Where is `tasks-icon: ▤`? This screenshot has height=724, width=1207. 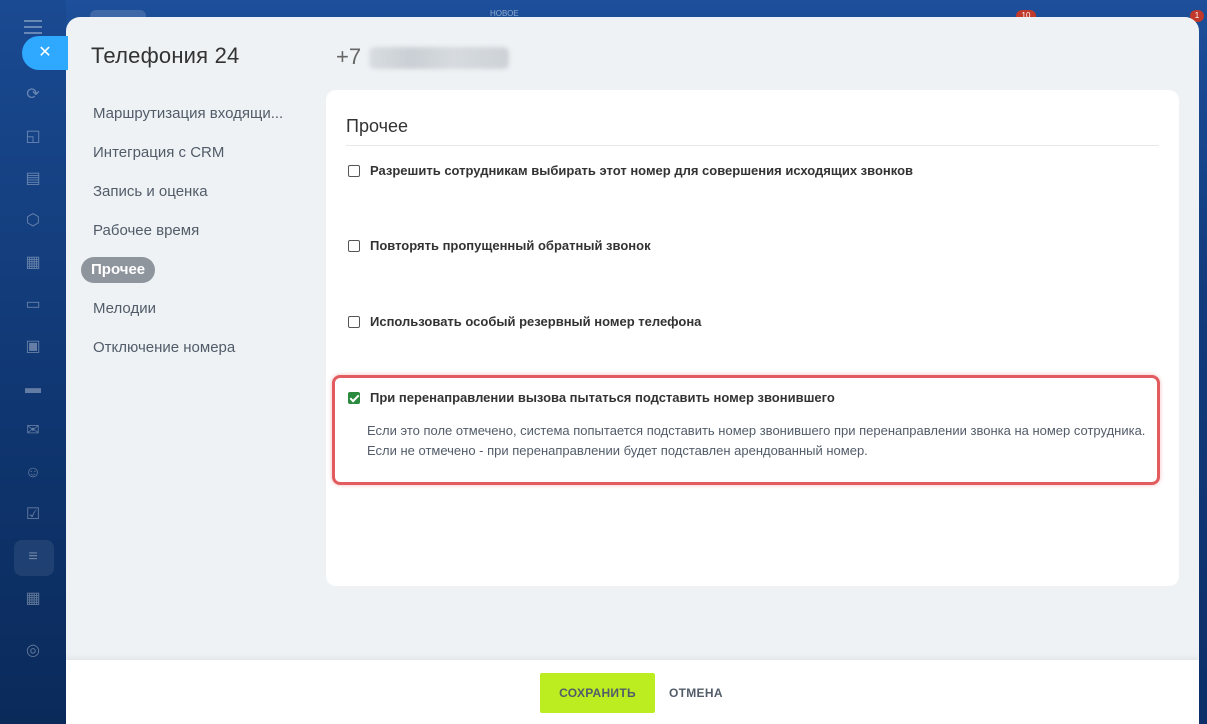 tasks-icon: ▤ is located at coordinates (33, 179).